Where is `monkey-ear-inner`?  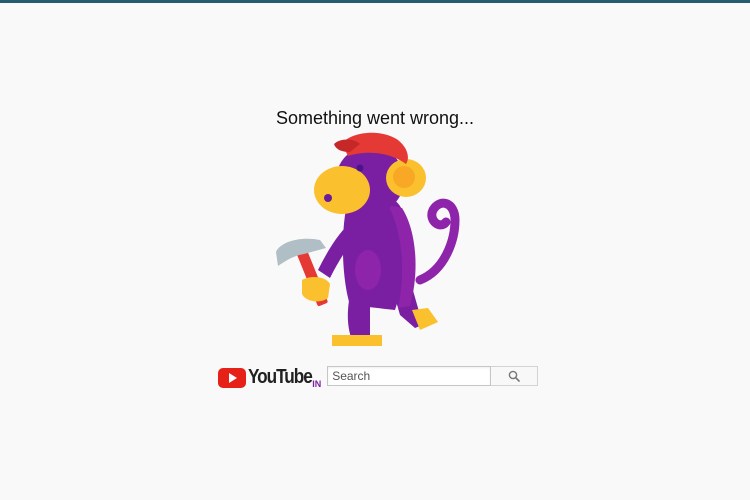
monkey-ear-inner is located at coordinates (404, 177).